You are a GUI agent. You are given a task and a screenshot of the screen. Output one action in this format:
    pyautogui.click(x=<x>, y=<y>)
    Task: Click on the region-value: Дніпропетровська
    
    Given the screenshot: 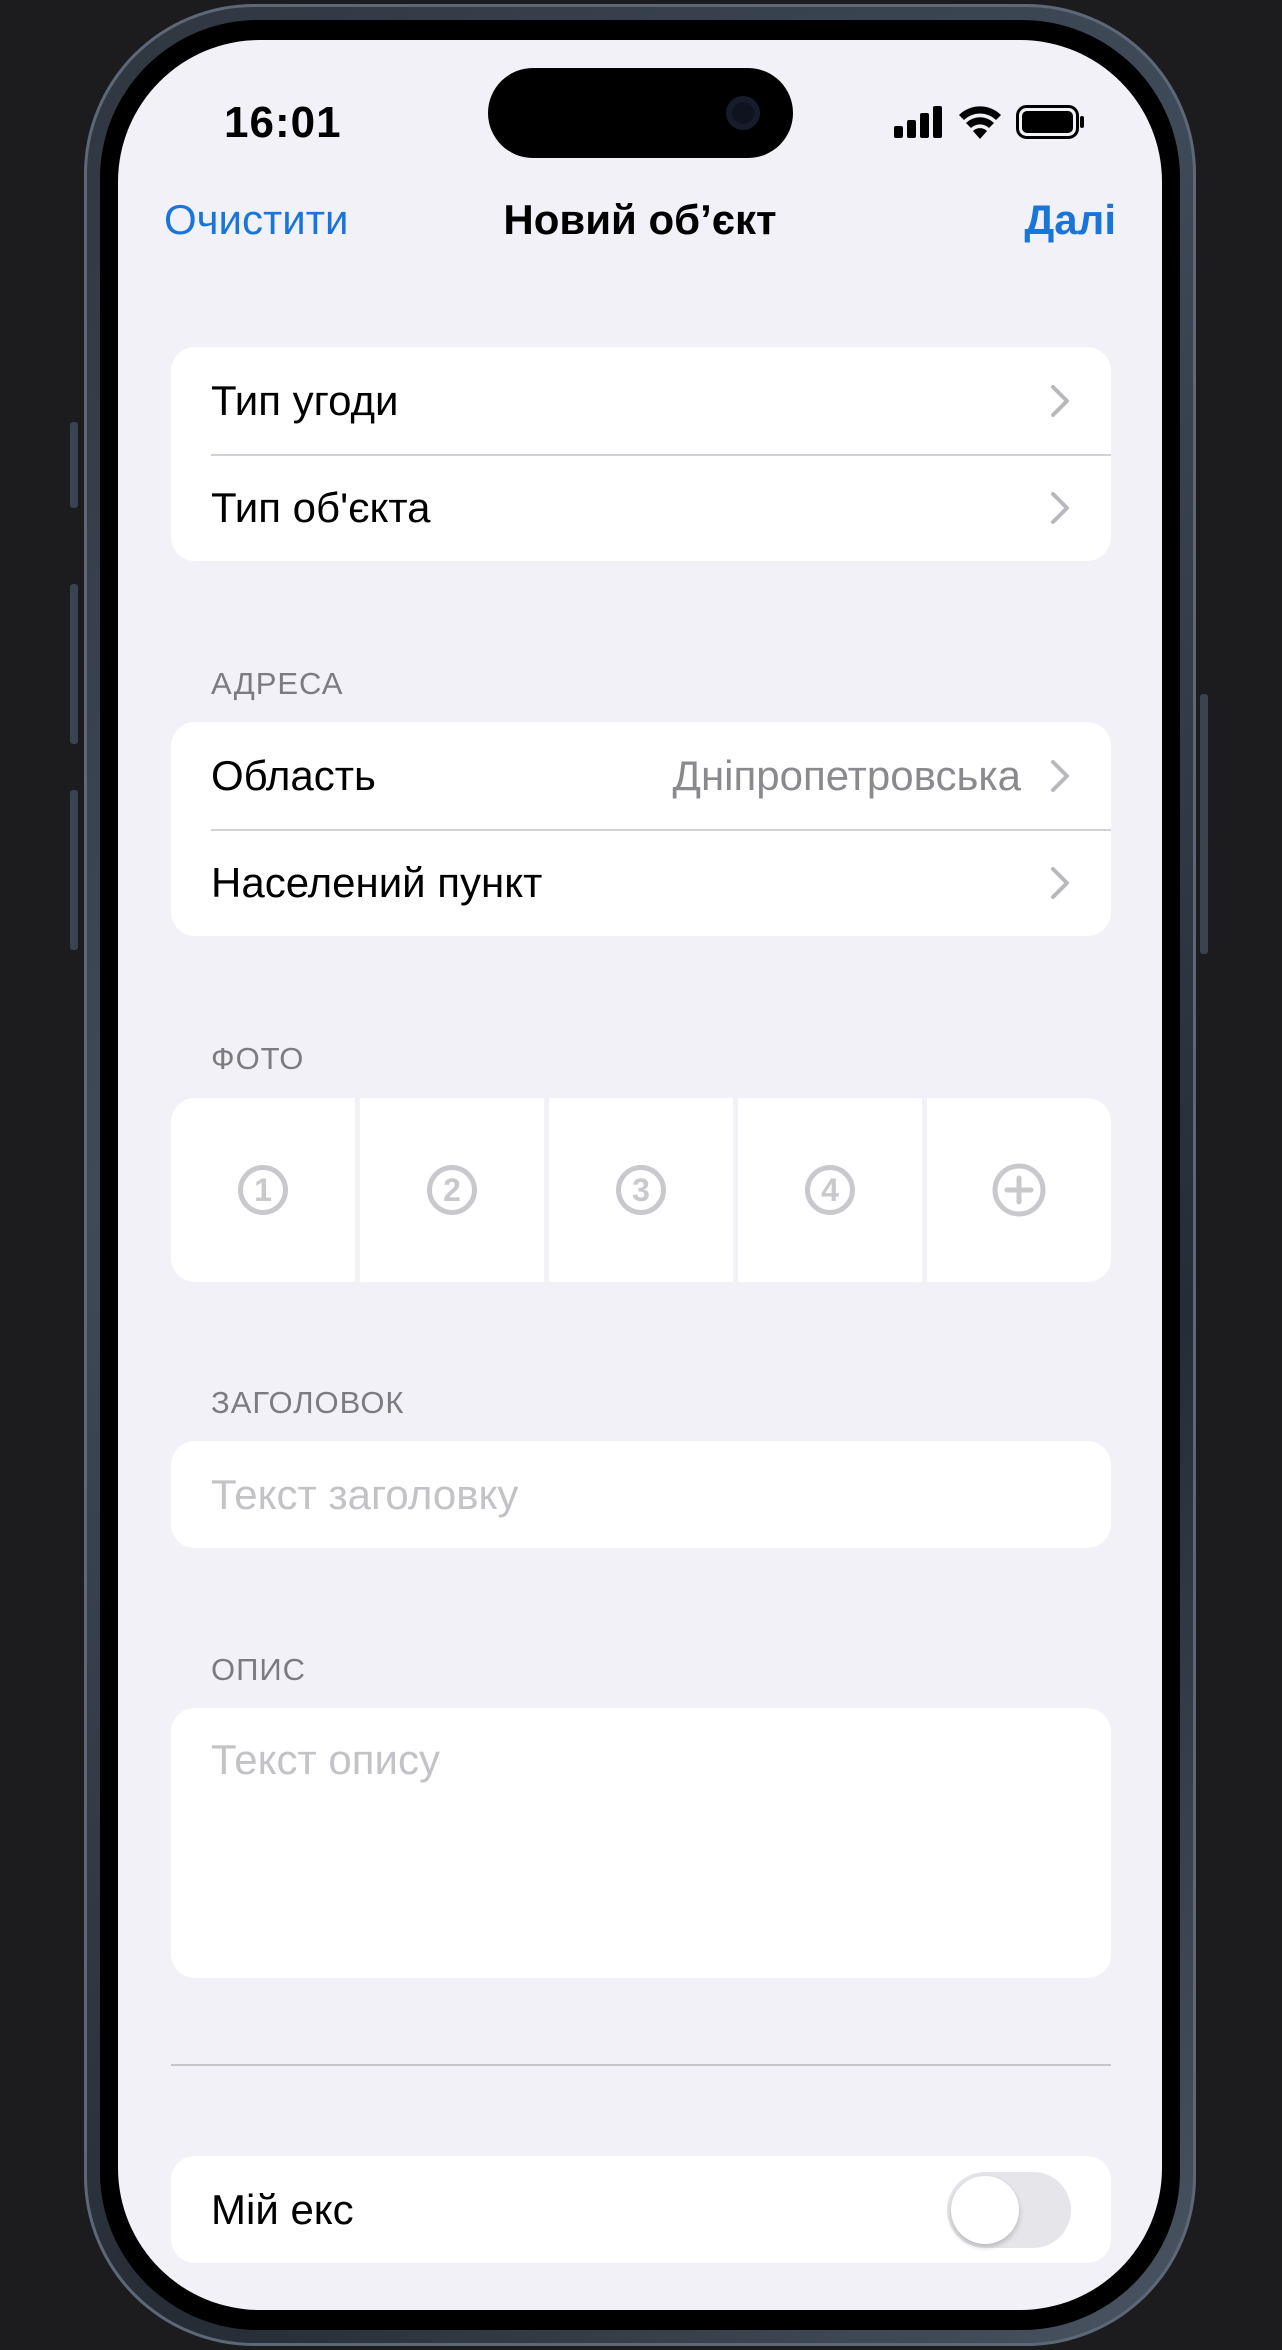 What is the action you would take?
    pyautogui.click(x=846, y=775)
    